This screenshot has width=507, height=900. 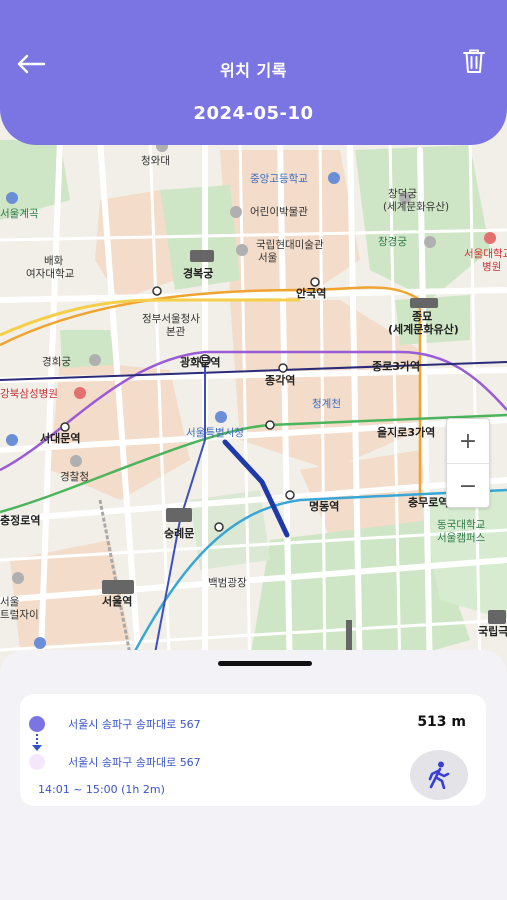 I want to click on map-label-jongno3: 종로3가역, so click(x=396, y=366).